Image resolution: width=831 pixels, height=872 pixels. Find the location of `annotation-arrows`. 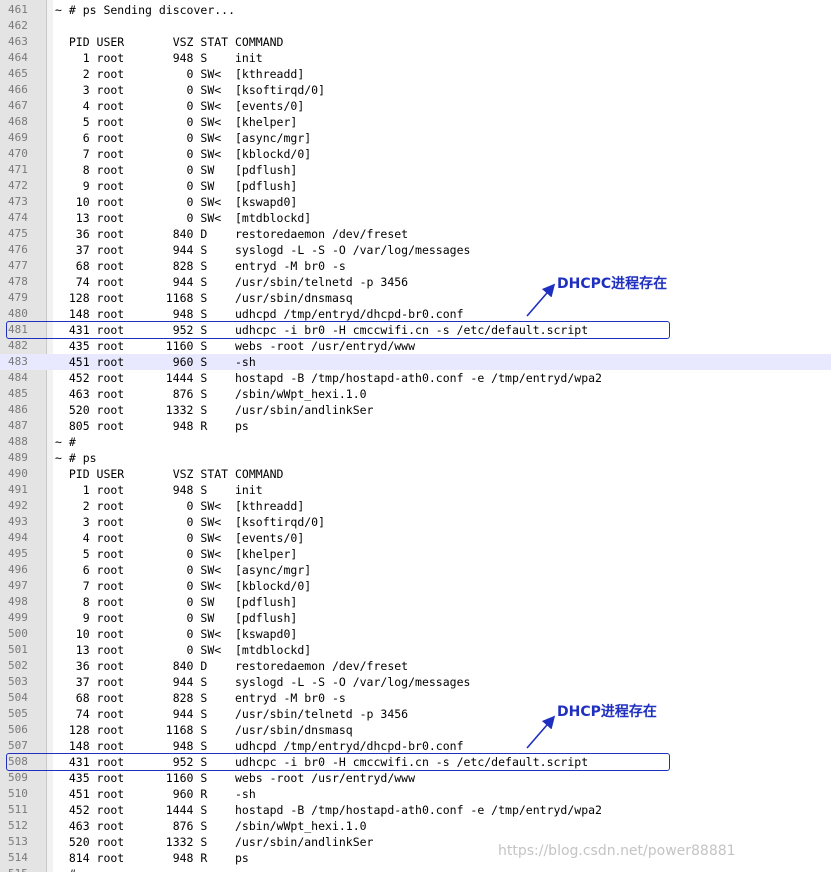

annotation-arrows is located at coordinates (541, 516).